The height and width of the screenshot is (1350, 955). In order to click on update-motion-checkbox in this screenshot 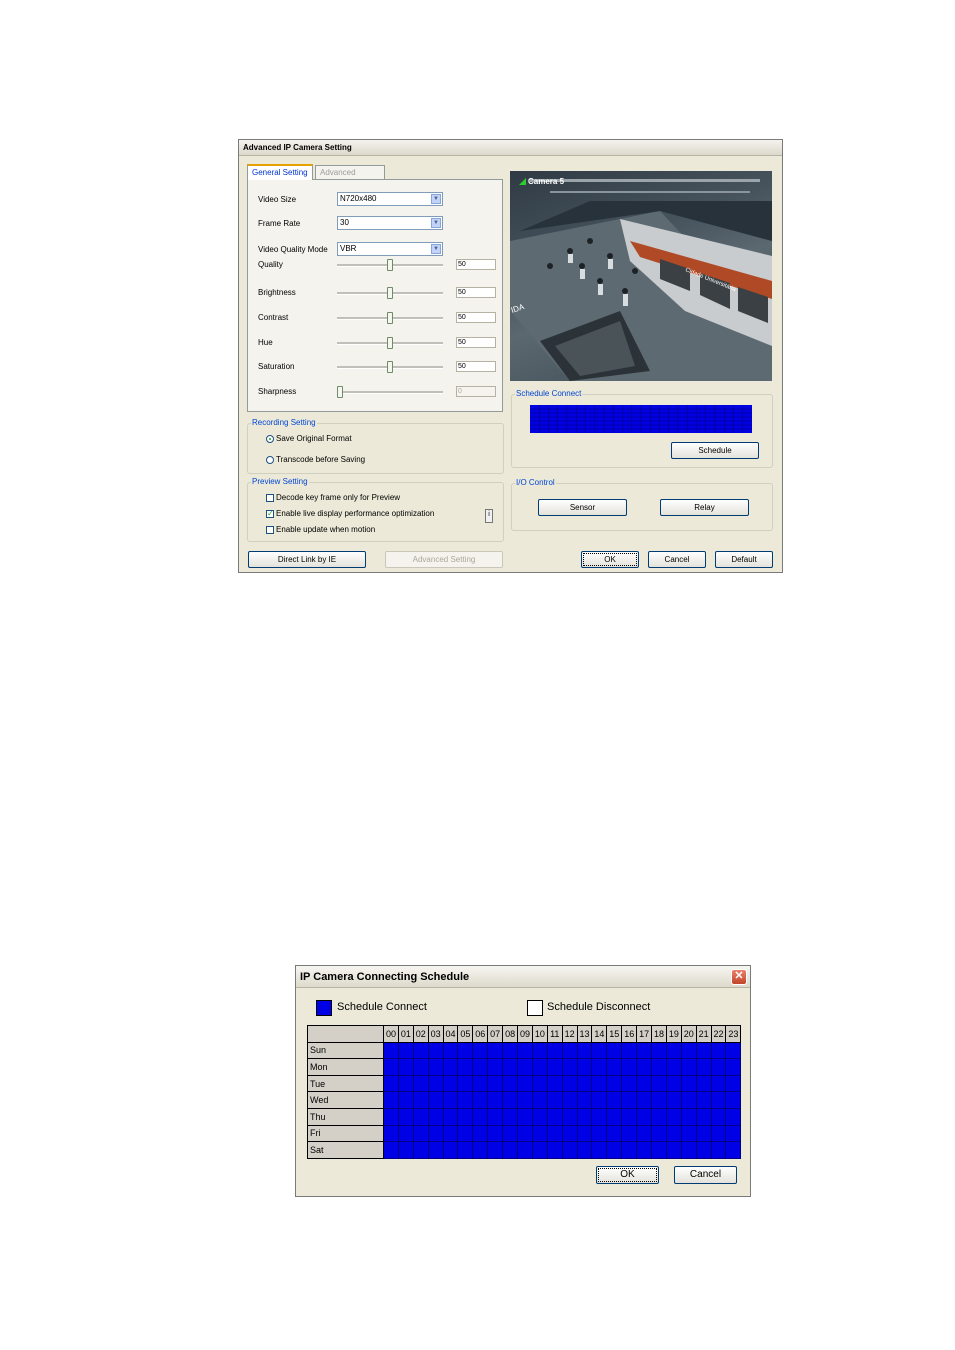, I will do `click(270, 530)`.